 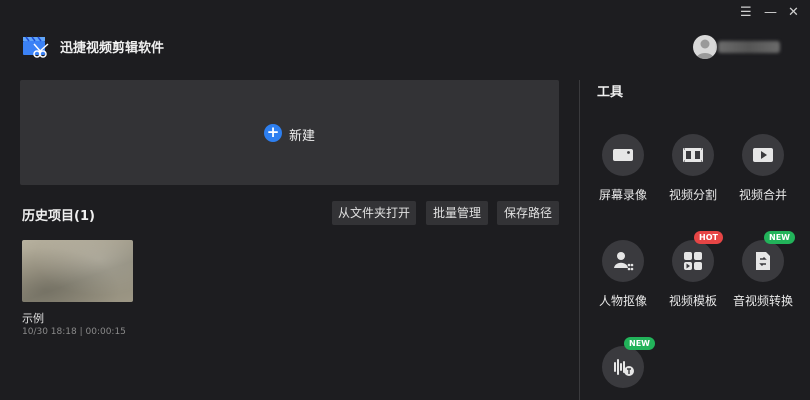 What do you see at coordinates (705, 47) in the screenshot?
I see `user-avatar-icon` at bounding box center [705, 47].